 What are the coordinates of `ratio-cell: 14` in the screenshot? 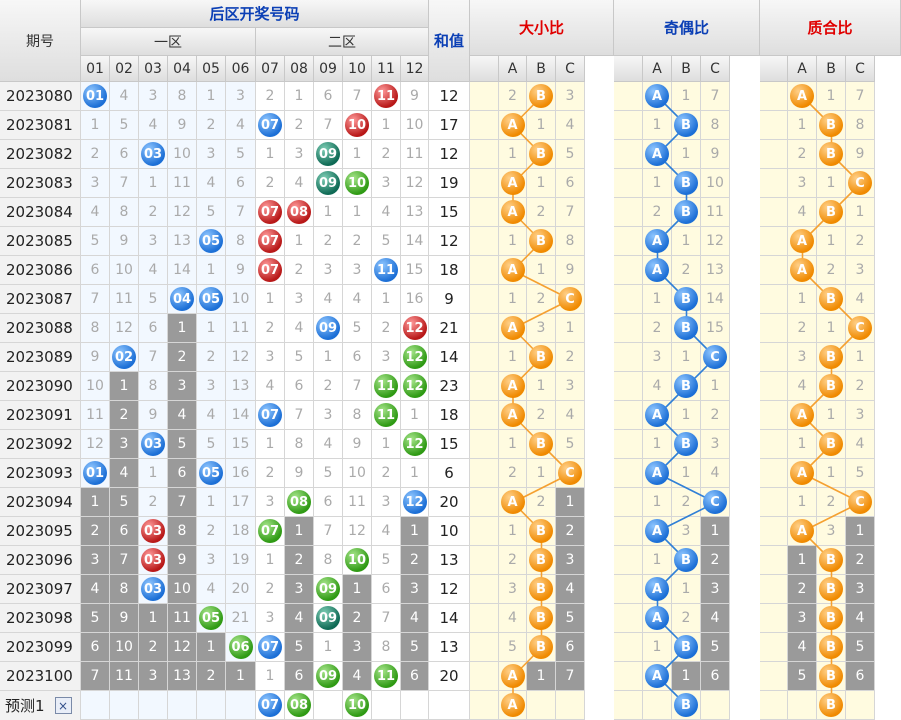 It's located at (715, 299).